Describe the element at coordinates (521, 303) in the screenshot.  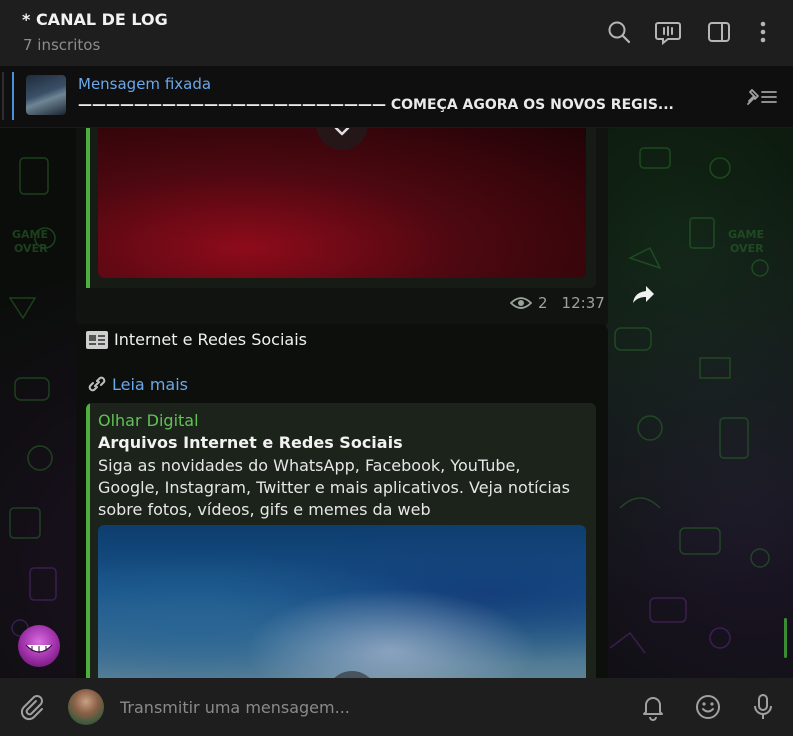
I see `eye-icon` at that location.